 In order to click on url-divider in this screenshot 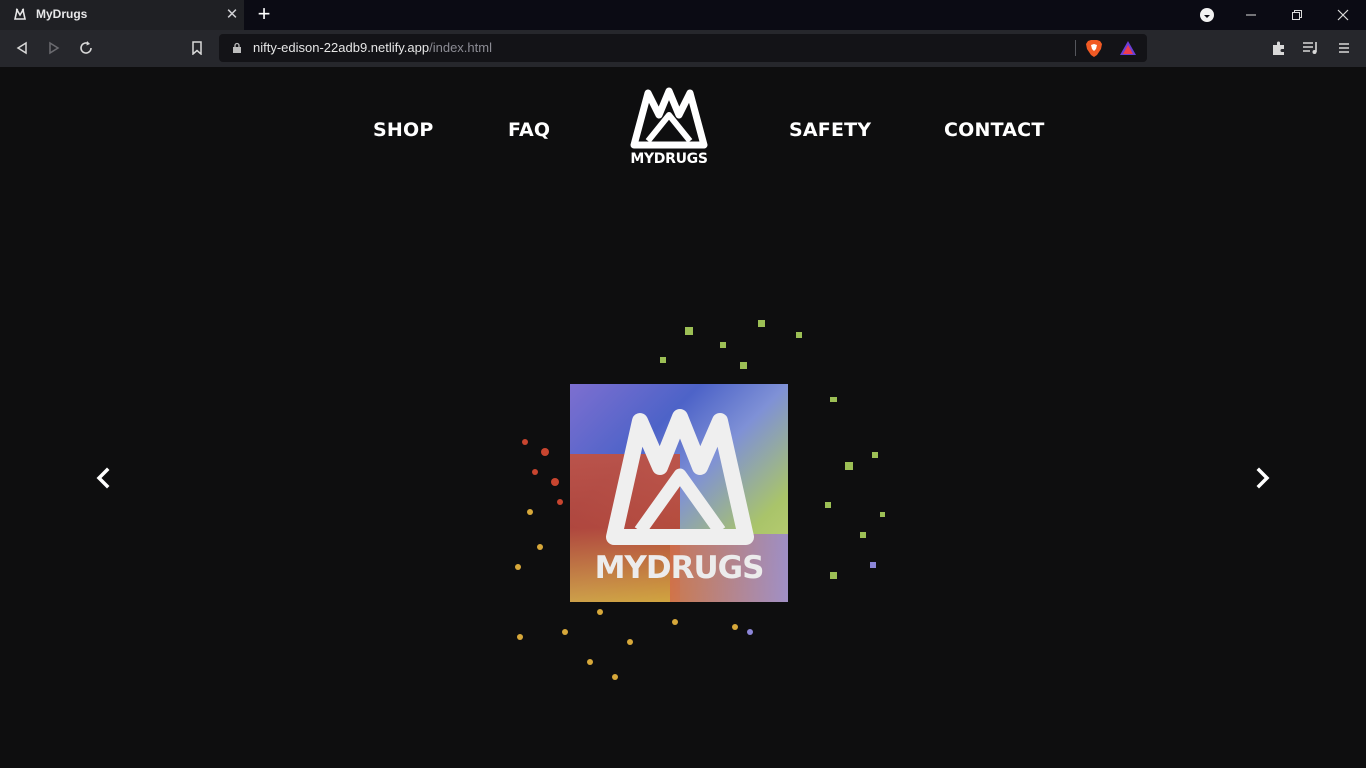, I will do `click(1075, 48)`.